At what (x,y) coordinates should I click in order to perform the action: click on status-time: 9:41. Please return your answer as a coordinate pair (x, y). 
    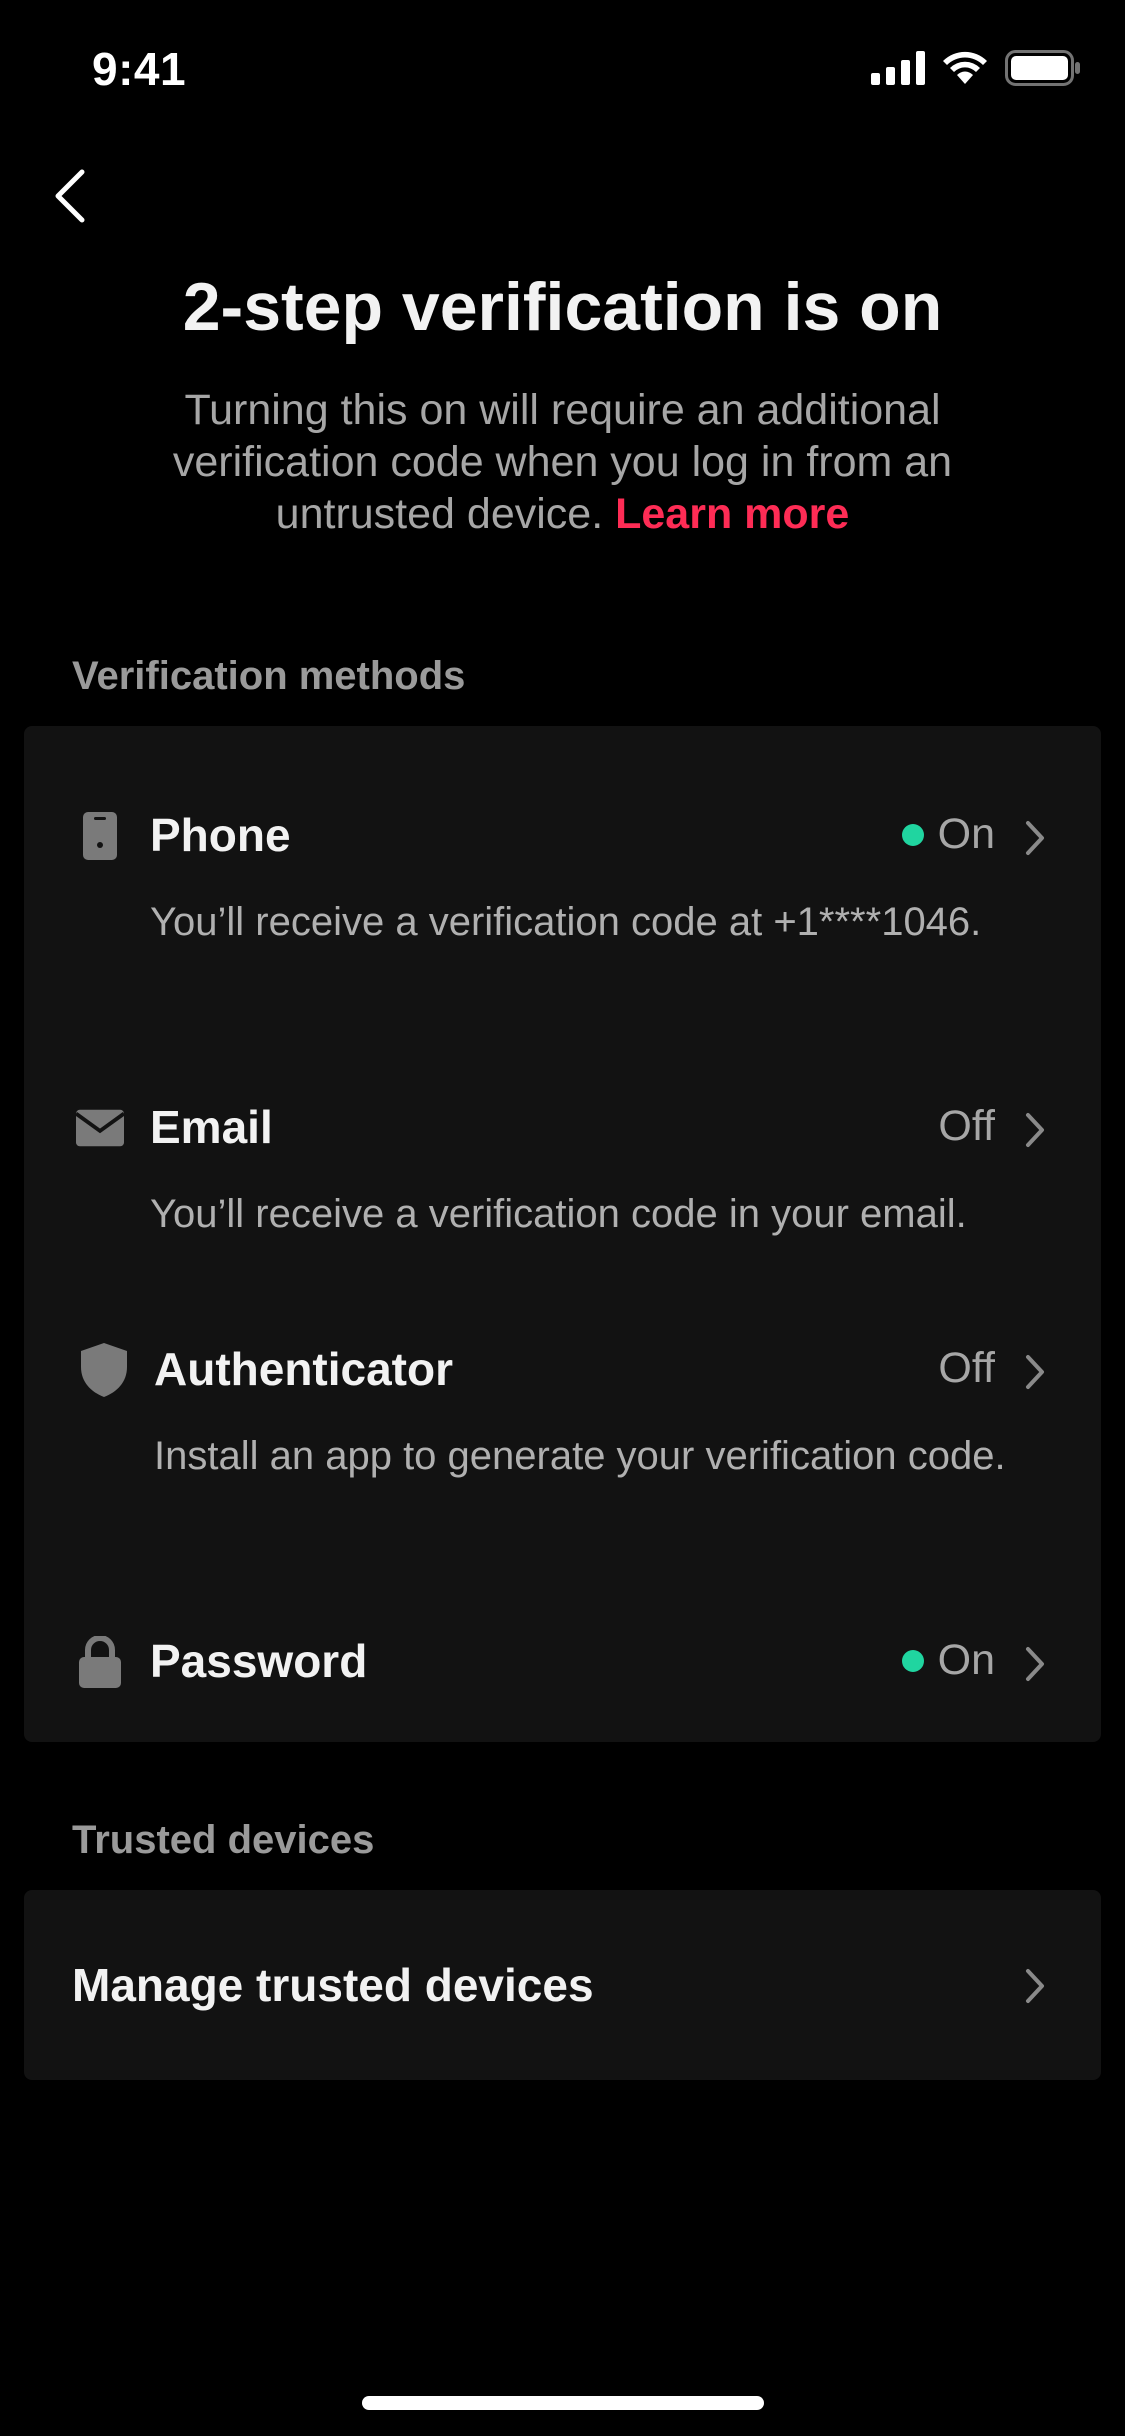
    Looking at the image, I should click on (139, 69).